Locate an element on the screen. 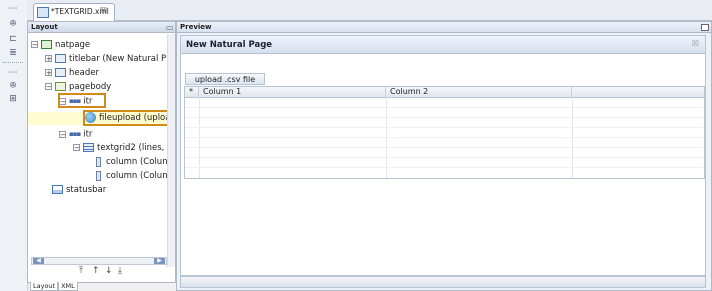  tree-item-header: + header is located at coordinates (72, 73).